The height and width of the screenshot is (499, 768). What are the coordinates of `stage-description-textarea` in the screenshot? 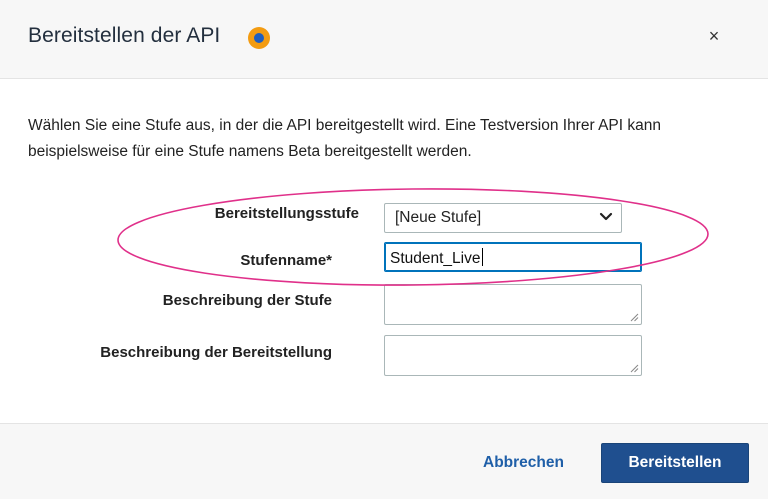 It's located at (513, 304).